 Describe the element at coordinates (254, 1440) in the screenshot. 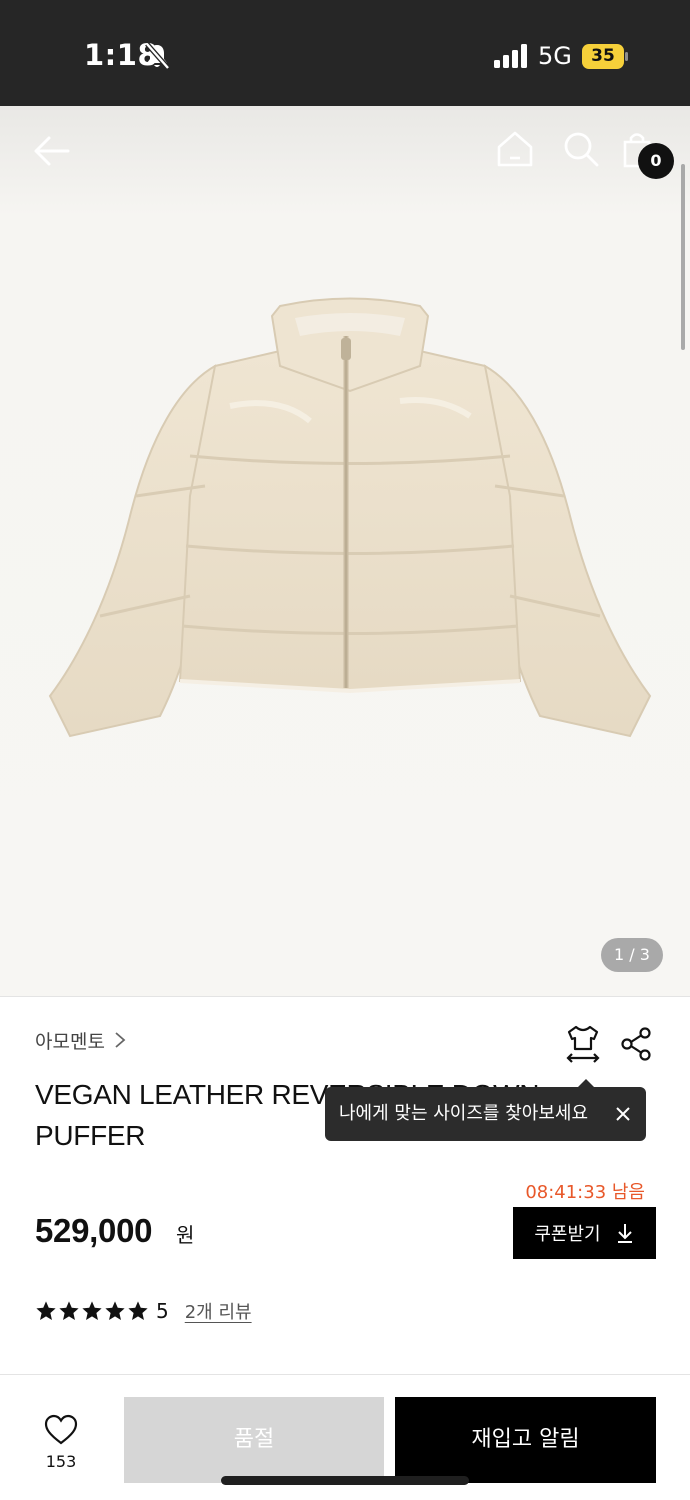

I see `soldout-button: 품절` at that location.